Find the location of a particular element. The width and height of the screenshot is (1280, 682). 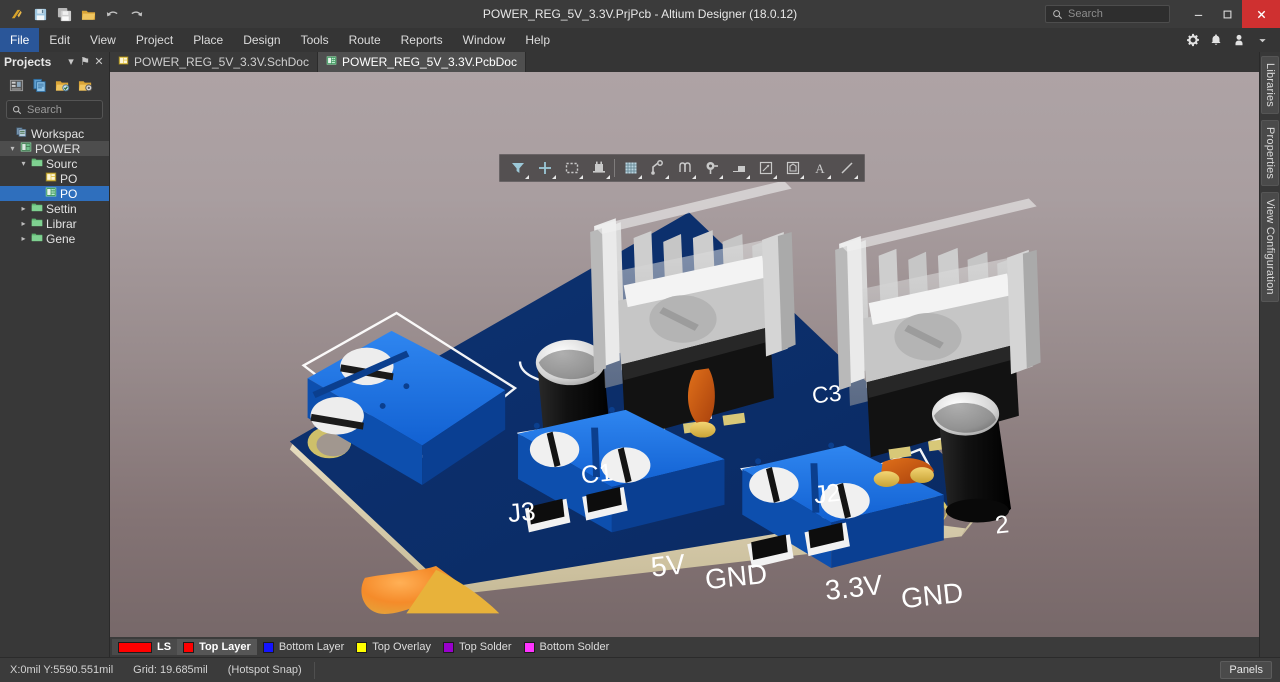

layer-tab-bottom-layer: Bottom Layer is located at coordinates (303, 647).